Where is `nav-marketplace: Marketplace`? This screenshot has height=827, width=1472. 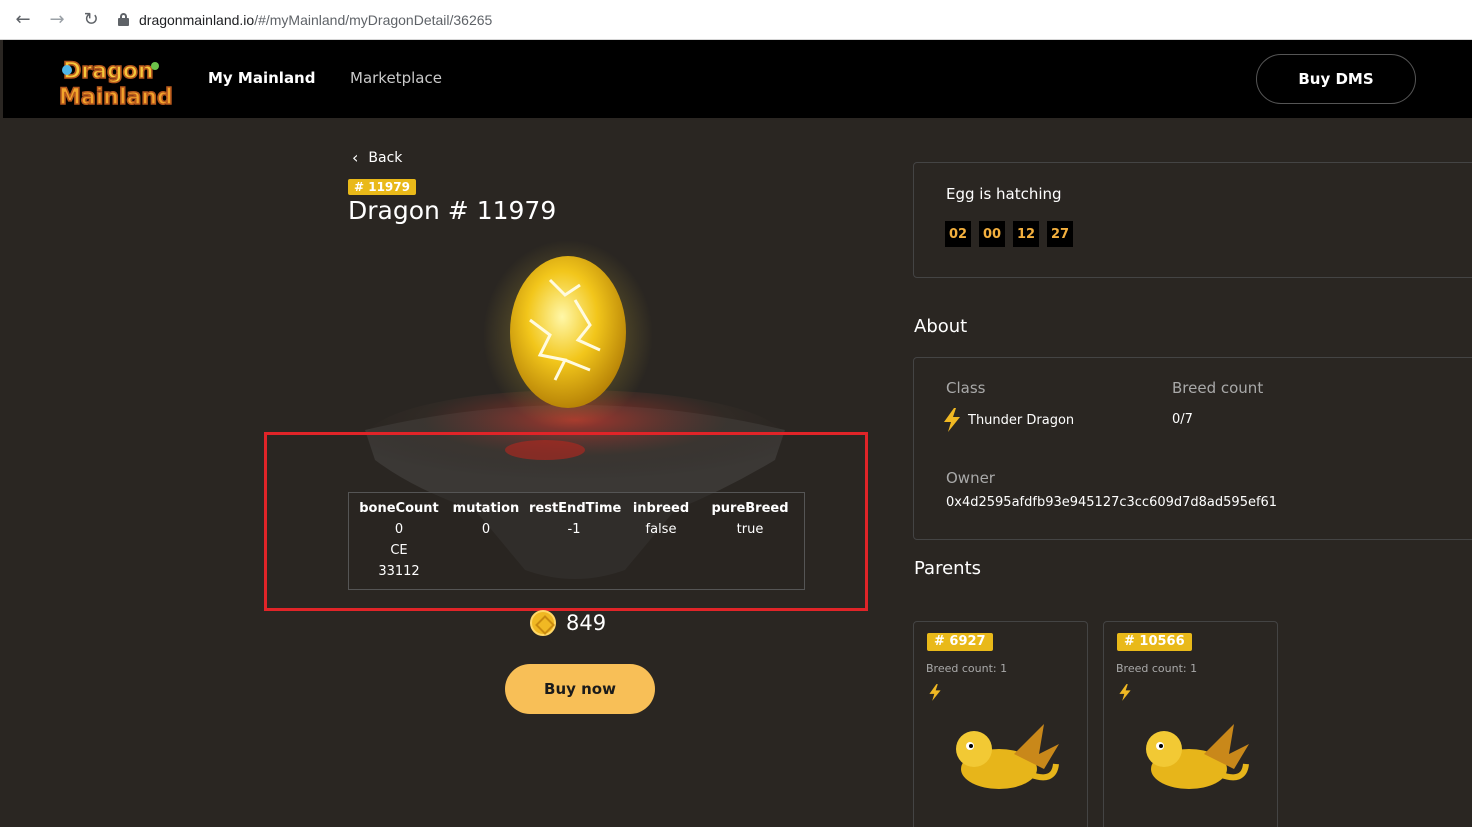
nav-marketplace: Marketplace is located at coordinates (396, 78).